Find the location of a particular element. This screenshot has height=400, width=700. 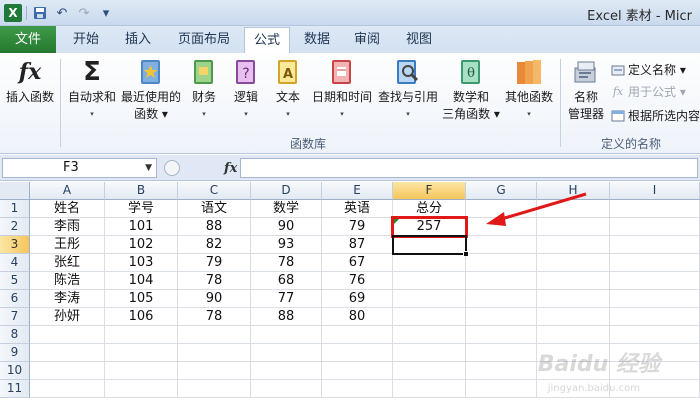

row-header-5: 5 is located at coordinates (15, 281).